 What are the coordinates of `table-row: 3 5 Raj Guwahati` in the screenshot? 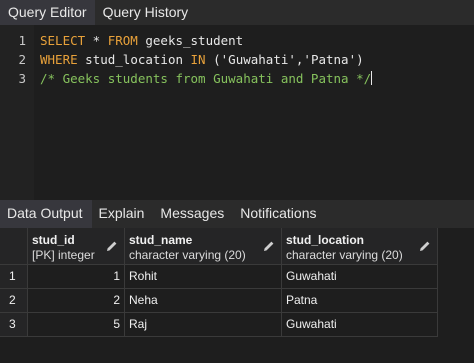 It's located at (237, 325).